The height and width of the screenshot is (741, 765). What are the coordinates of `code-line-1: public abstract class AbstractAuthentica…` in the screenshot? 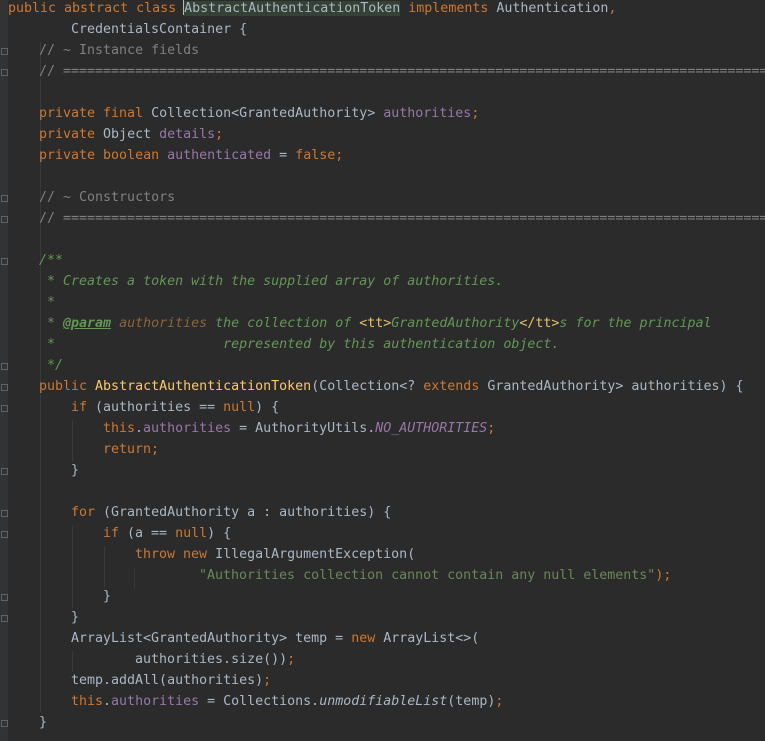 It's located at (312, 9).